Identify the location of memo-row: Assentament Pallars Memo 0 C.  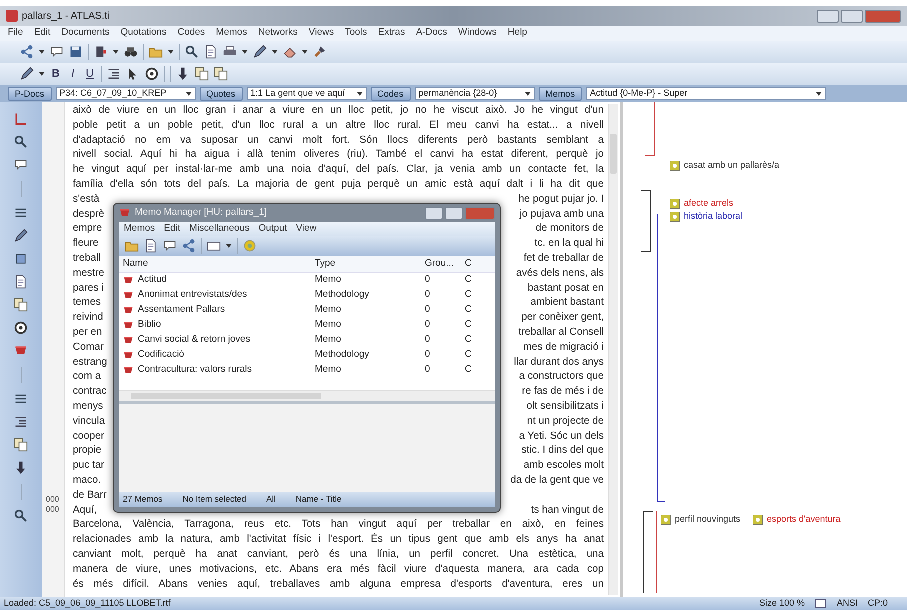
(307, 310).